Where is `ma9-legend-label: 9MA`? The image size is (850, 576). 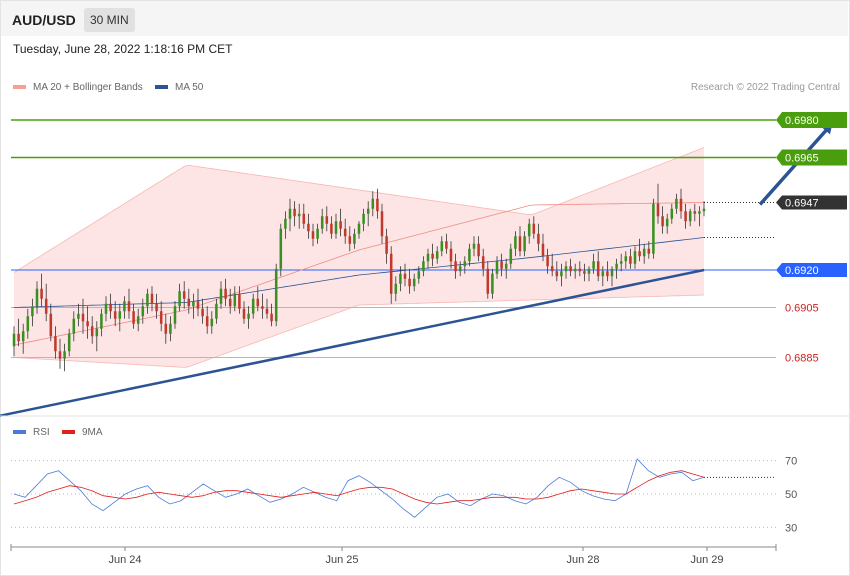
ma9-legend-label: 9MA is located at coordinates (92, 432).